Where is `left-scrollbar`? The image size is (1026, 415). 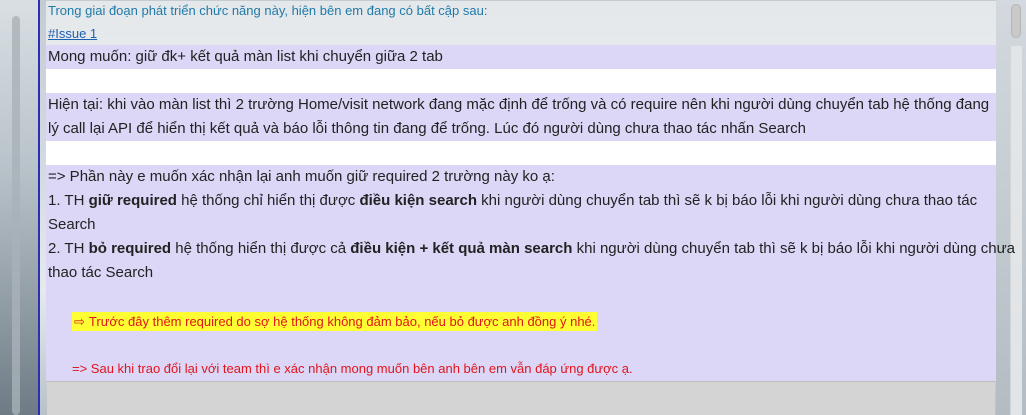
left-scrollbar is located at coordinates (16, 215).